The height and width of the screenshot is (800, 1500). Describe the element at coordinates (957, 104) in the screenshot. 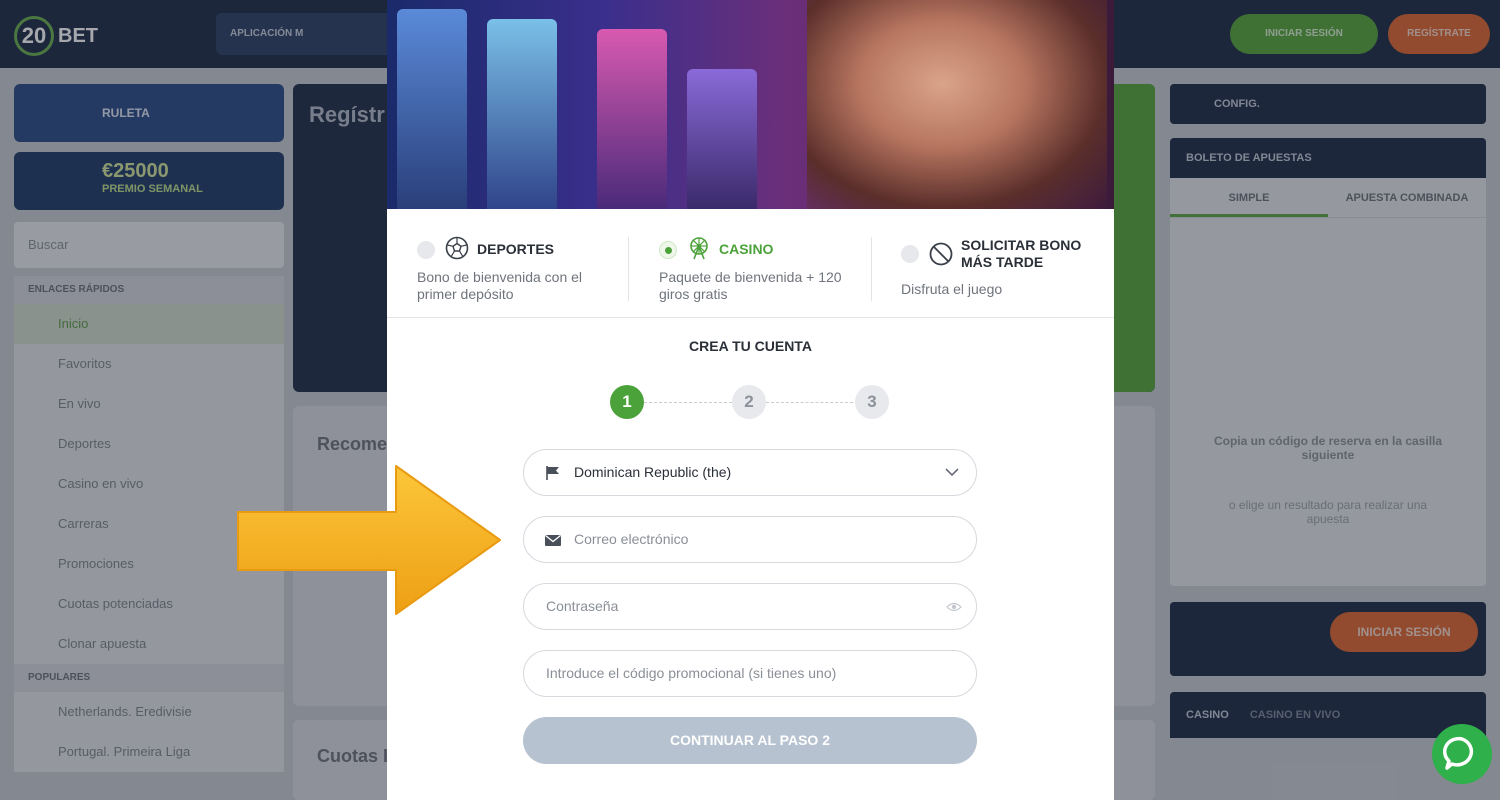

I see `woman-portrait-image` at that location.